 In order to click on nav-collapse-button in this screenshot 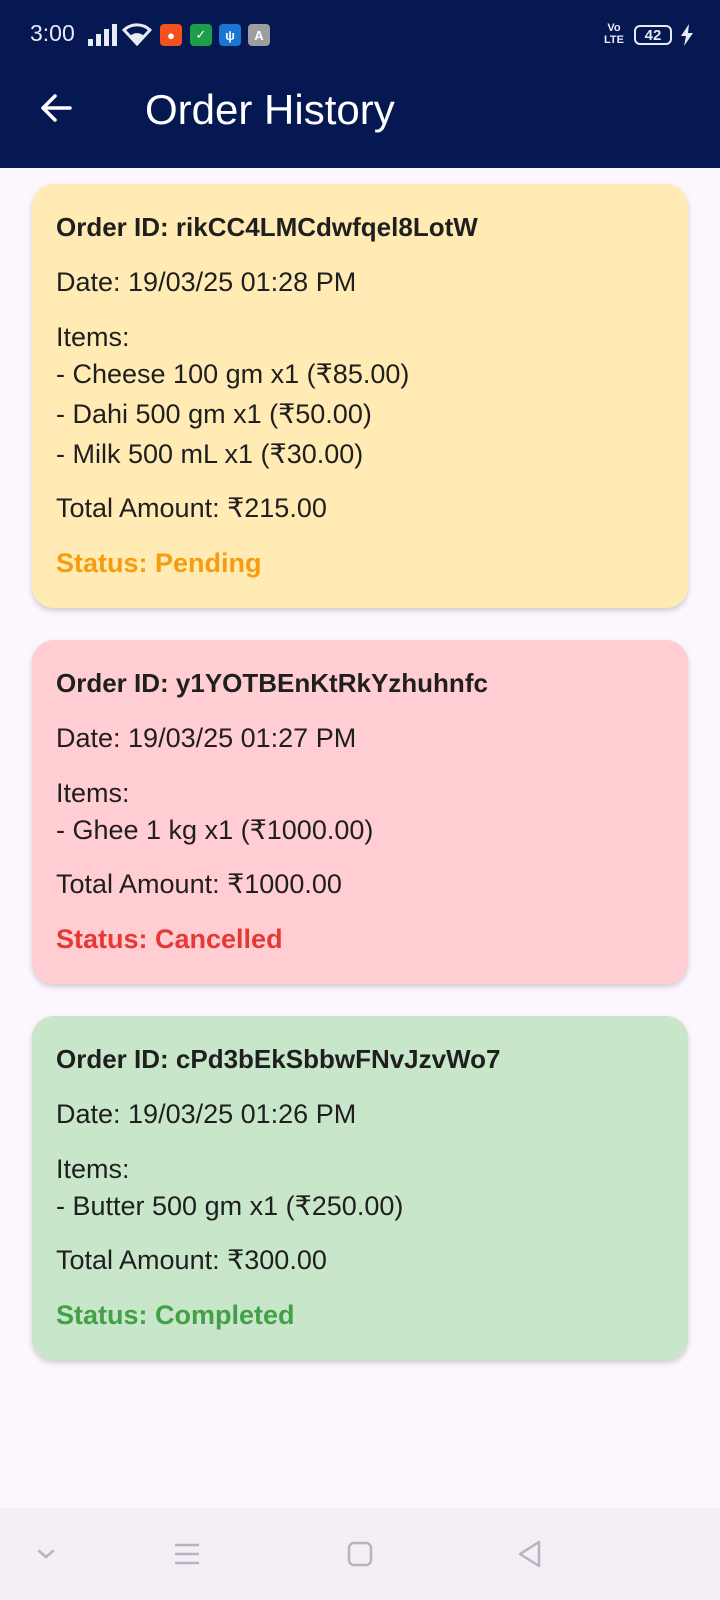, I will do `click(46, 1554)`.